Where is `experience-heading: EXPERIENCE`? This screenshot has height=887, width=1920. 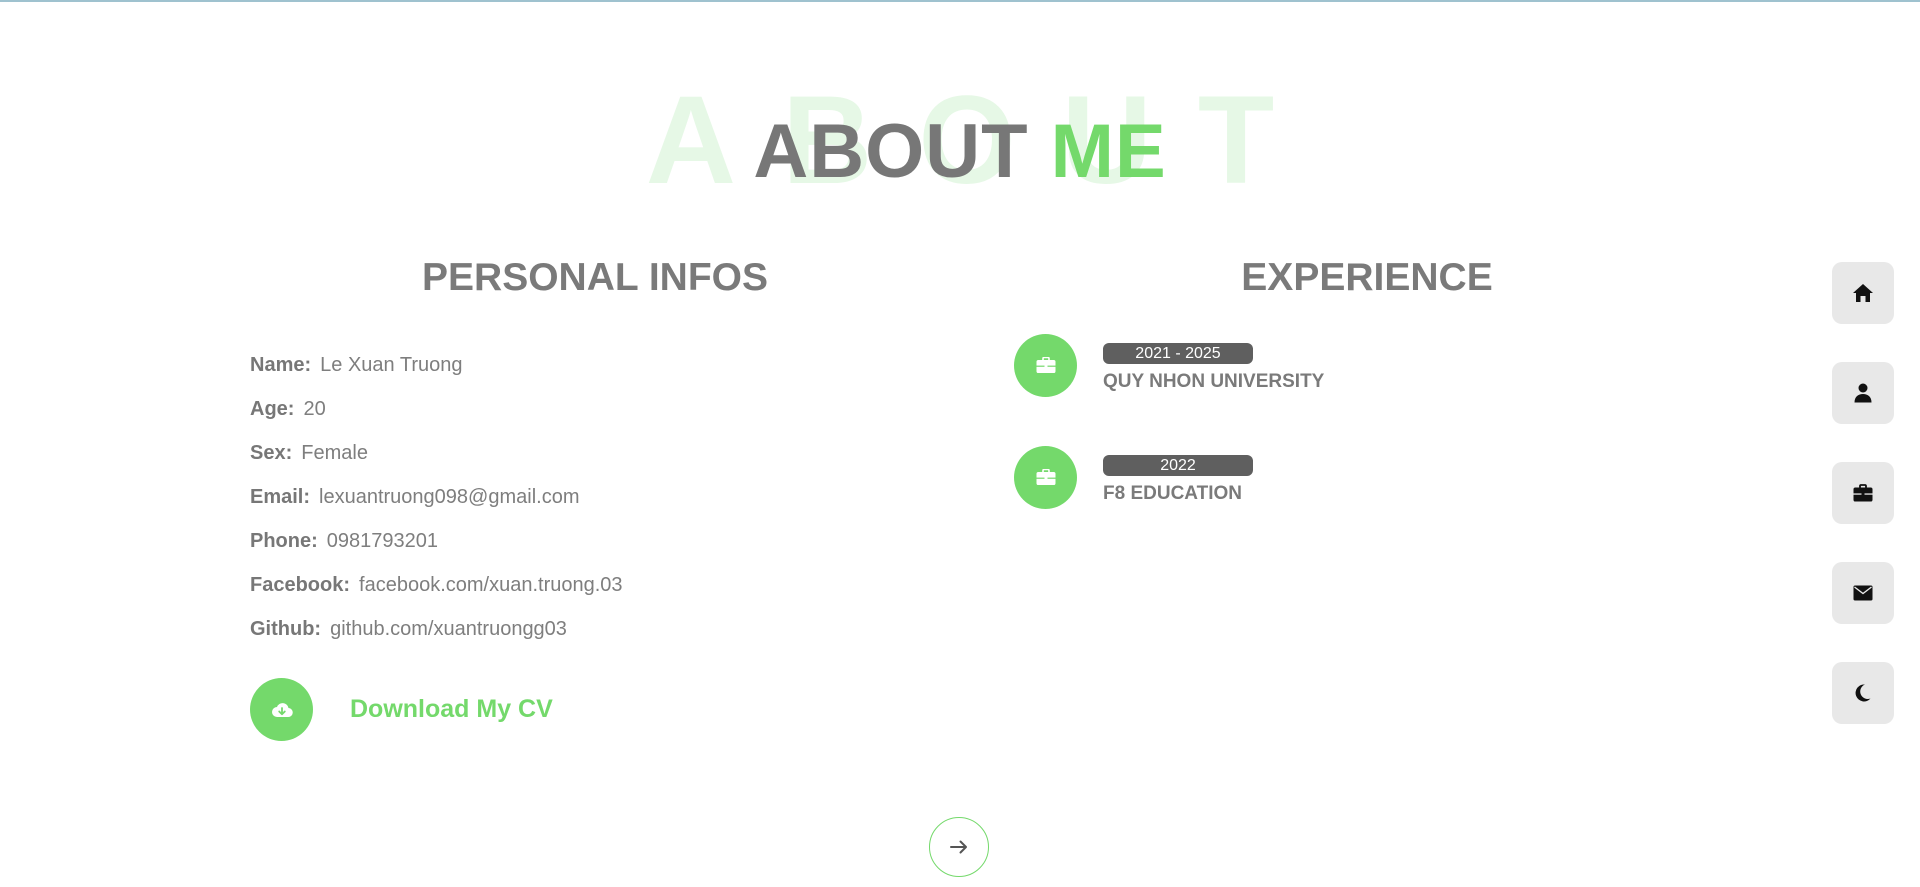
experience-heading: EXPERIENCE is located at coordinates (1367, 277).